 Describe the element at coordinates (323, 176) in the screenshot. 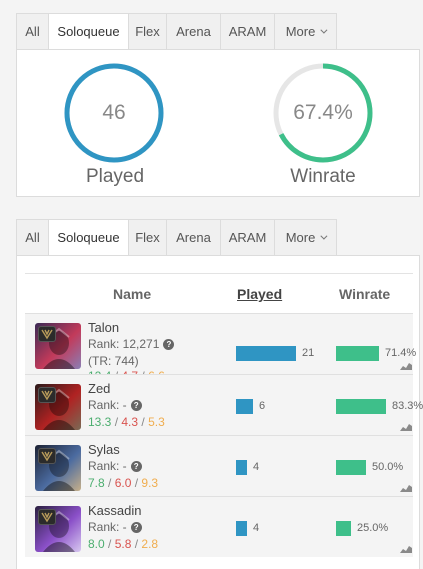

I see `winrate-label: Winrate` at that location.